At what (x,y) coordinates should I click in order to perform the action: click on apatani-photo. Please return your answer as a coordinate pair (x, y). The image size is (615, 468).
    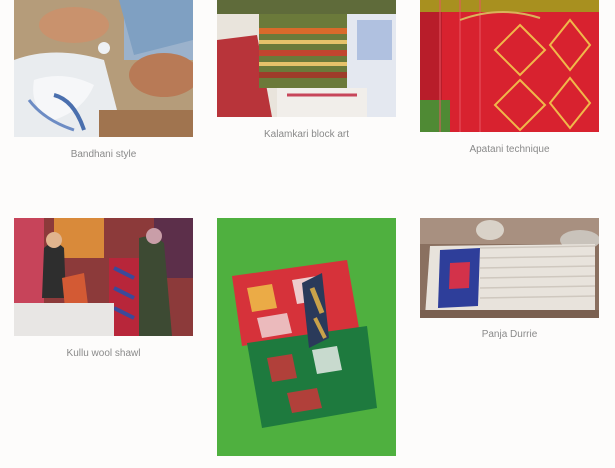
    Looking at the image, I should click on (509, 66).